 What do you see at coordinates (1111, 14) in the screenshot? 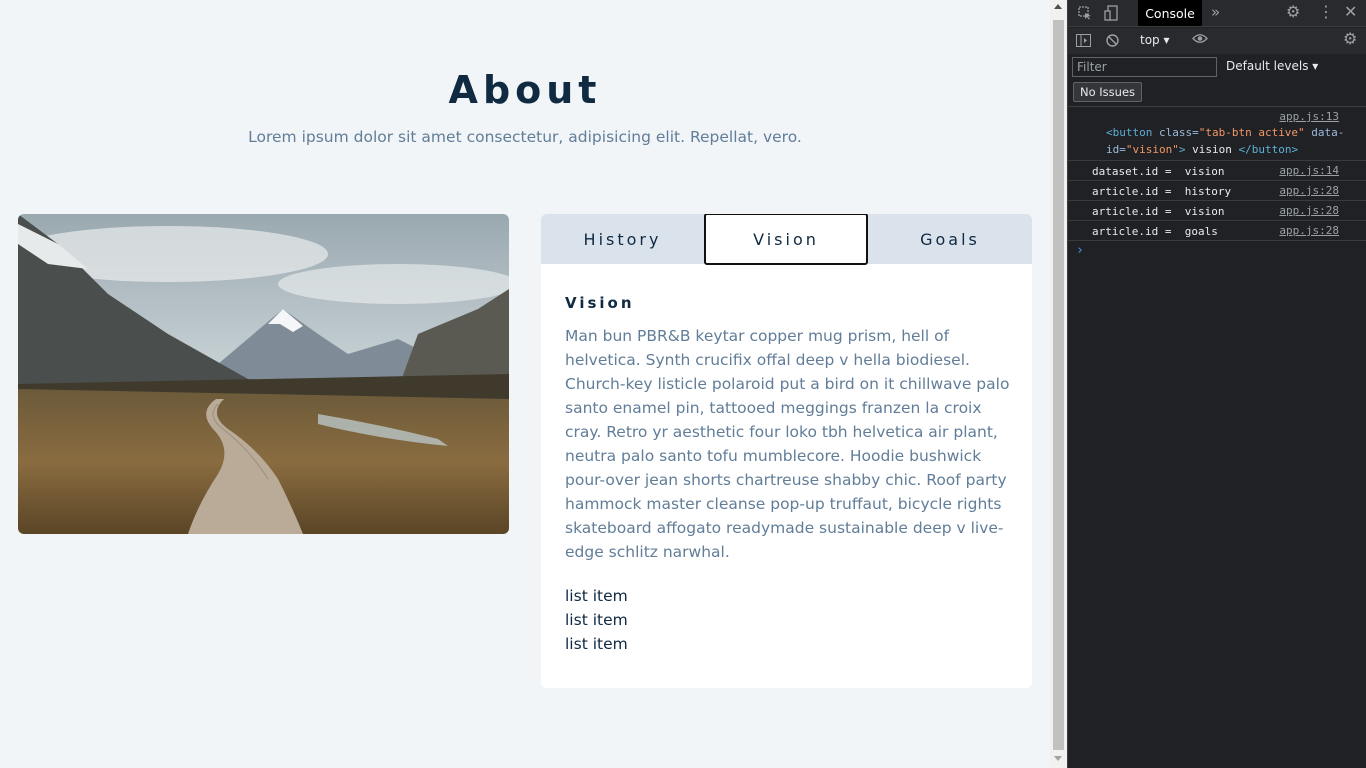
I see `device-toolbar-icon` at bounding box center [1111, 14].